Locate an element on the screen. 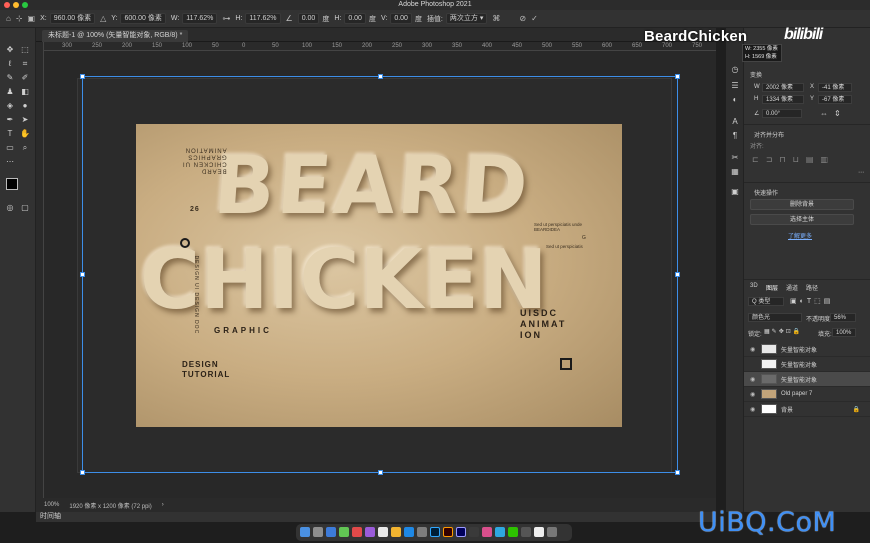 This screenshot has width=870, height=543. transform-handle-tl is located at coordinates (82, 76).